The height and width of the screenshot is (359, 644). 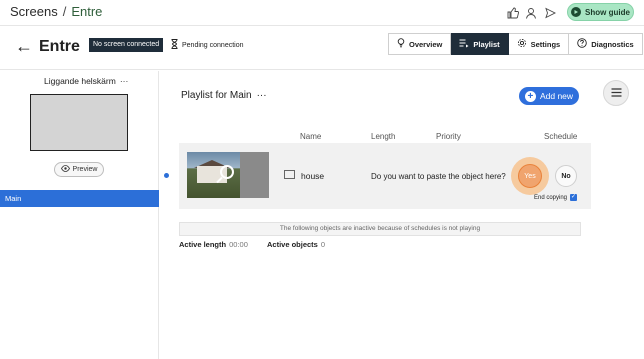 I want to click on breadcrumb: Screens / Entre, so click(x=56, y=11).